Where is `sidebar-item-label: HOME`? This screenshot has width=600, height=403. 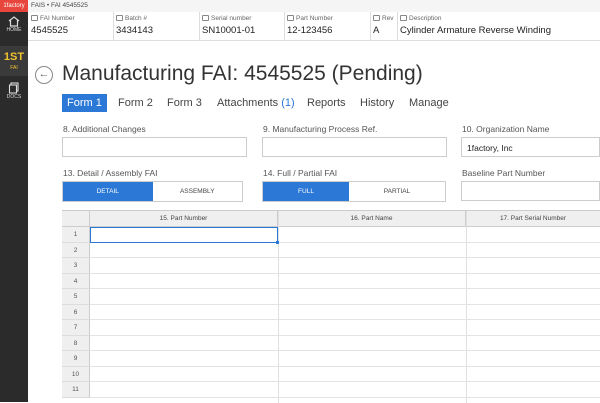 sidebar-item-label: HOME is located at coordinates (14, 30).